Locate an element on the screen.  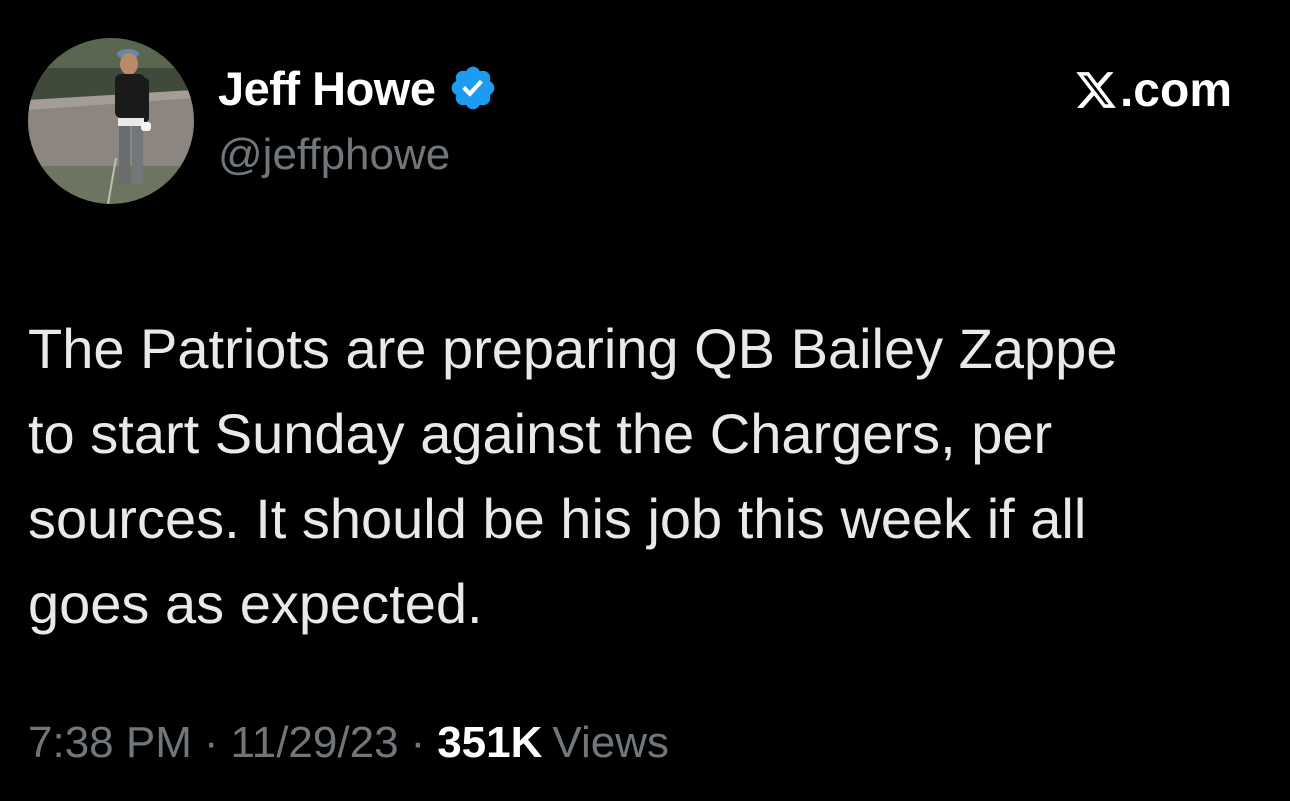
author-display-name: Jeff Howe is located at coordinates (327, 88).